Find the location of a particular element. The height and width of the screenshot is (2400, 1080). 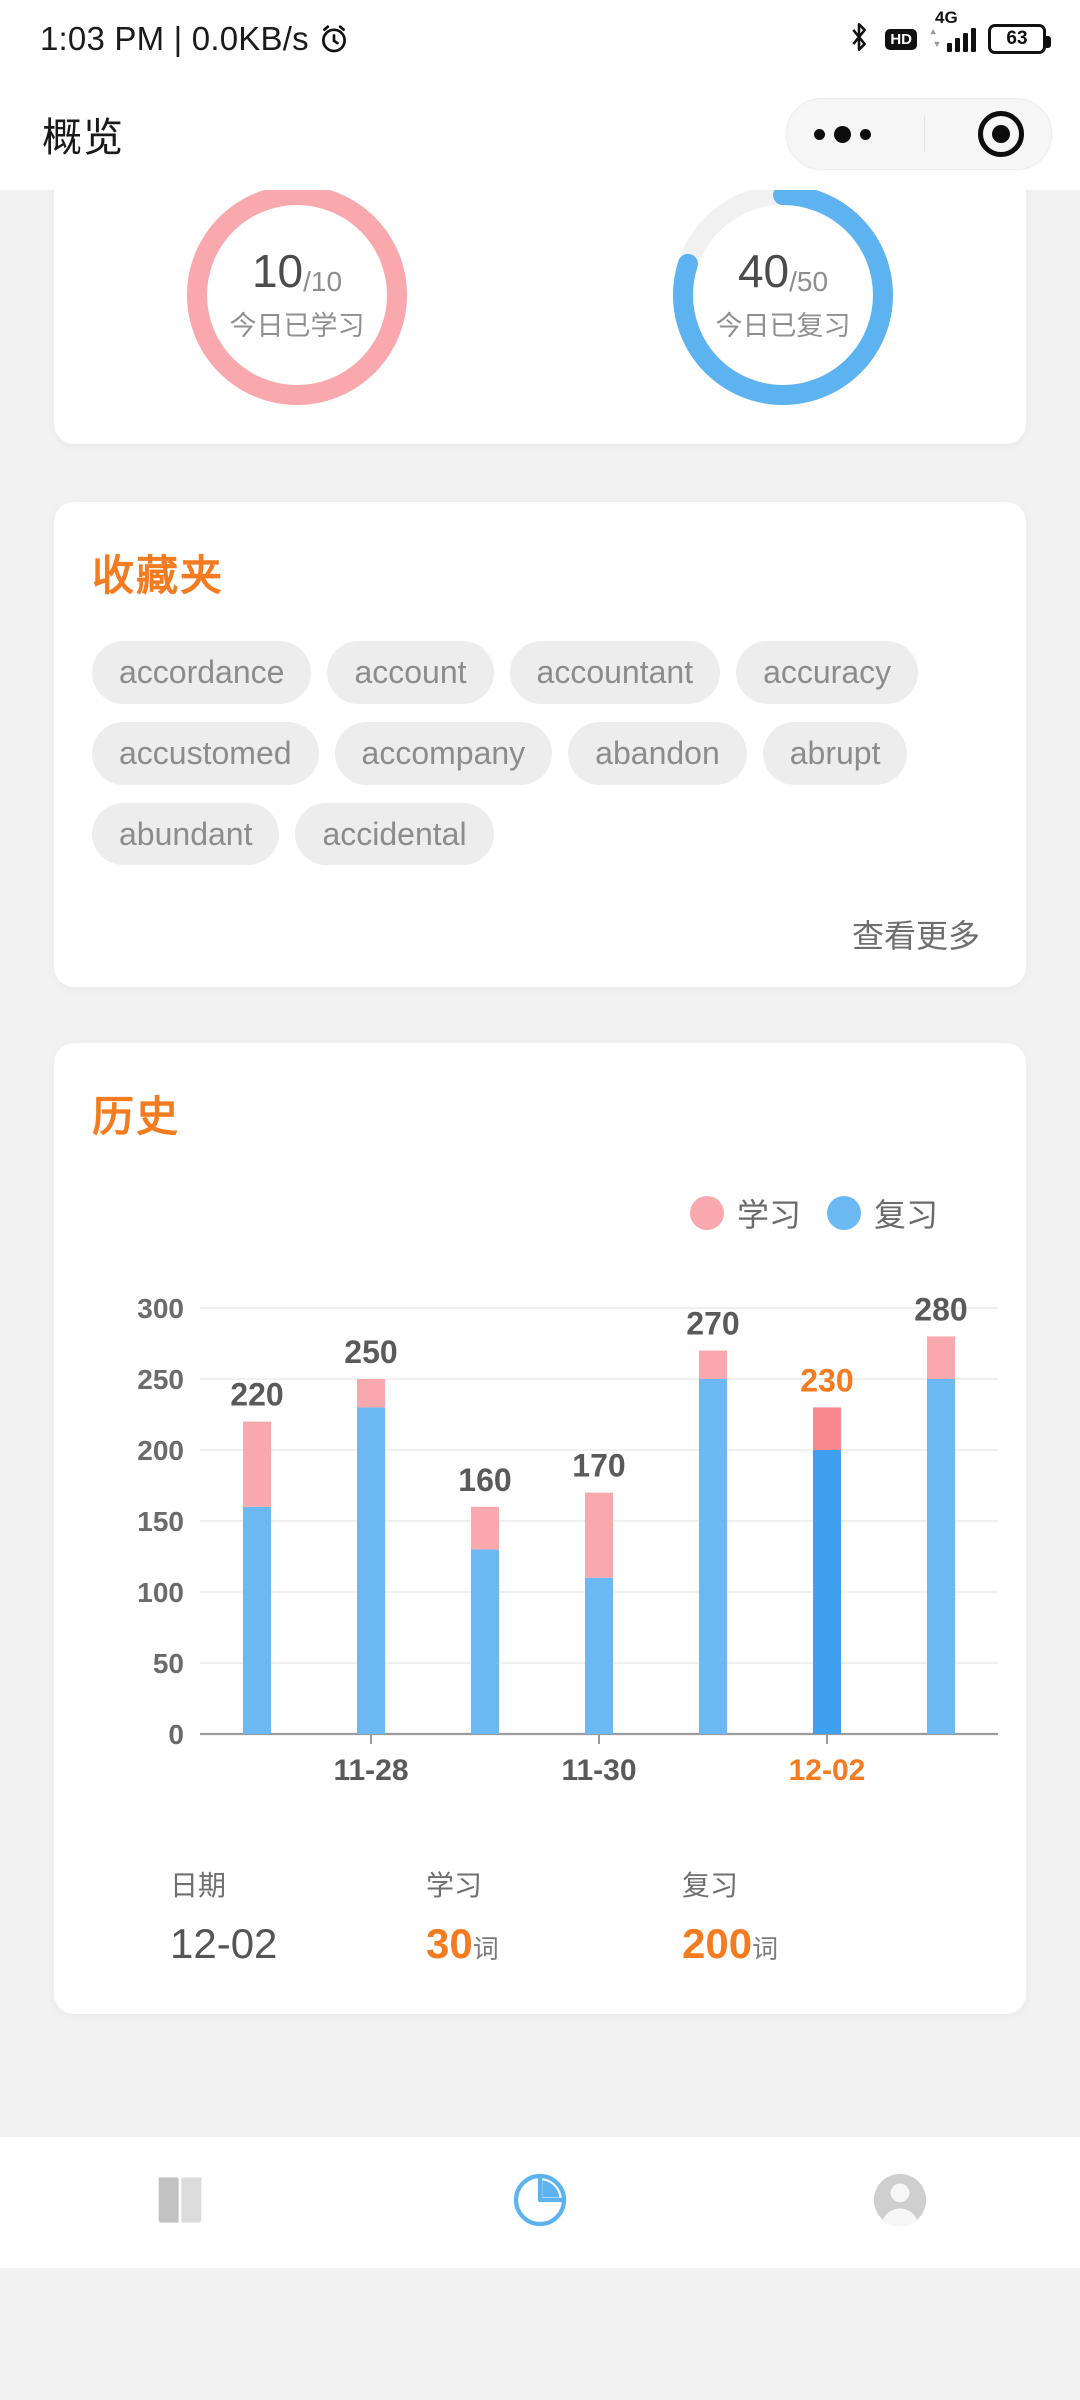

favorites-title: 收藏夹 is located at coordinates (158, 575).